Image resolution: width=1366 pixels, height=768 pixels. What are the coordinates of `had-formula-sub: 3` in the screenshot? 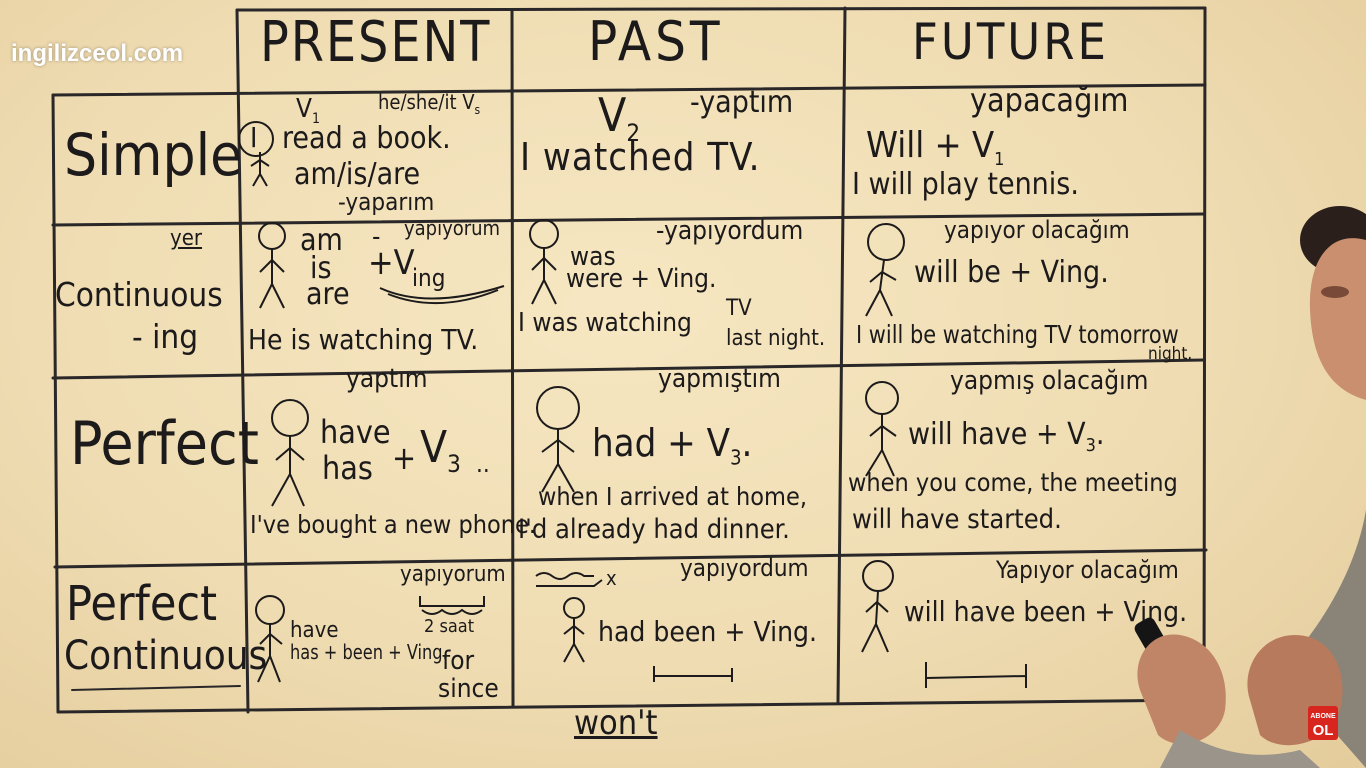 It's located at (736, 457).